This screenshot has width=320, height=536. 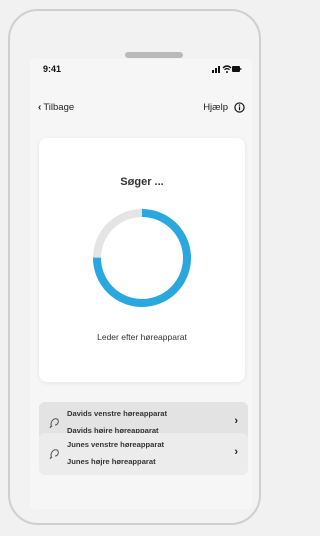 I want to click on device-label-left: Davids venstre høreapparat, so click(x=117, y=413).